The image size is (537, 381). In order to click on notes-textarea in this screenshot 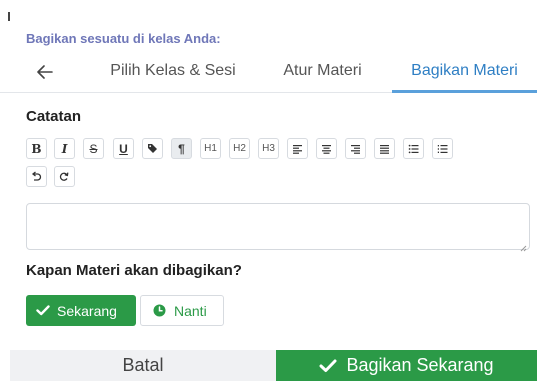, I will do `click(278, 227)`.